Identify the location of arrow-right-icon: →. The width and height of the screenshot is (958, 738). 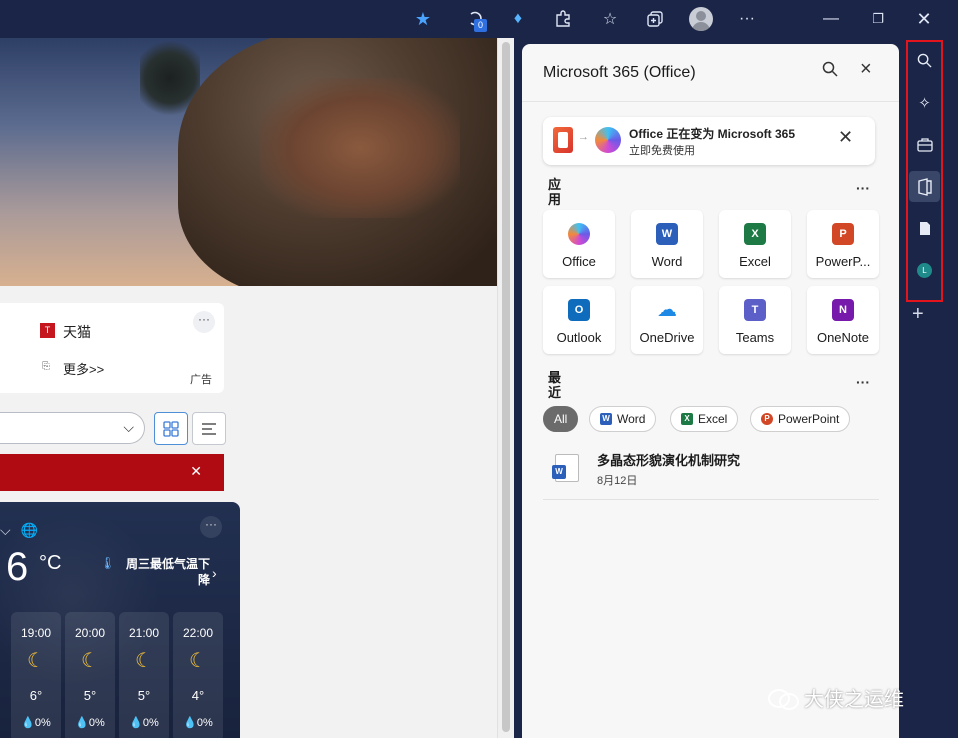
(583, 137).